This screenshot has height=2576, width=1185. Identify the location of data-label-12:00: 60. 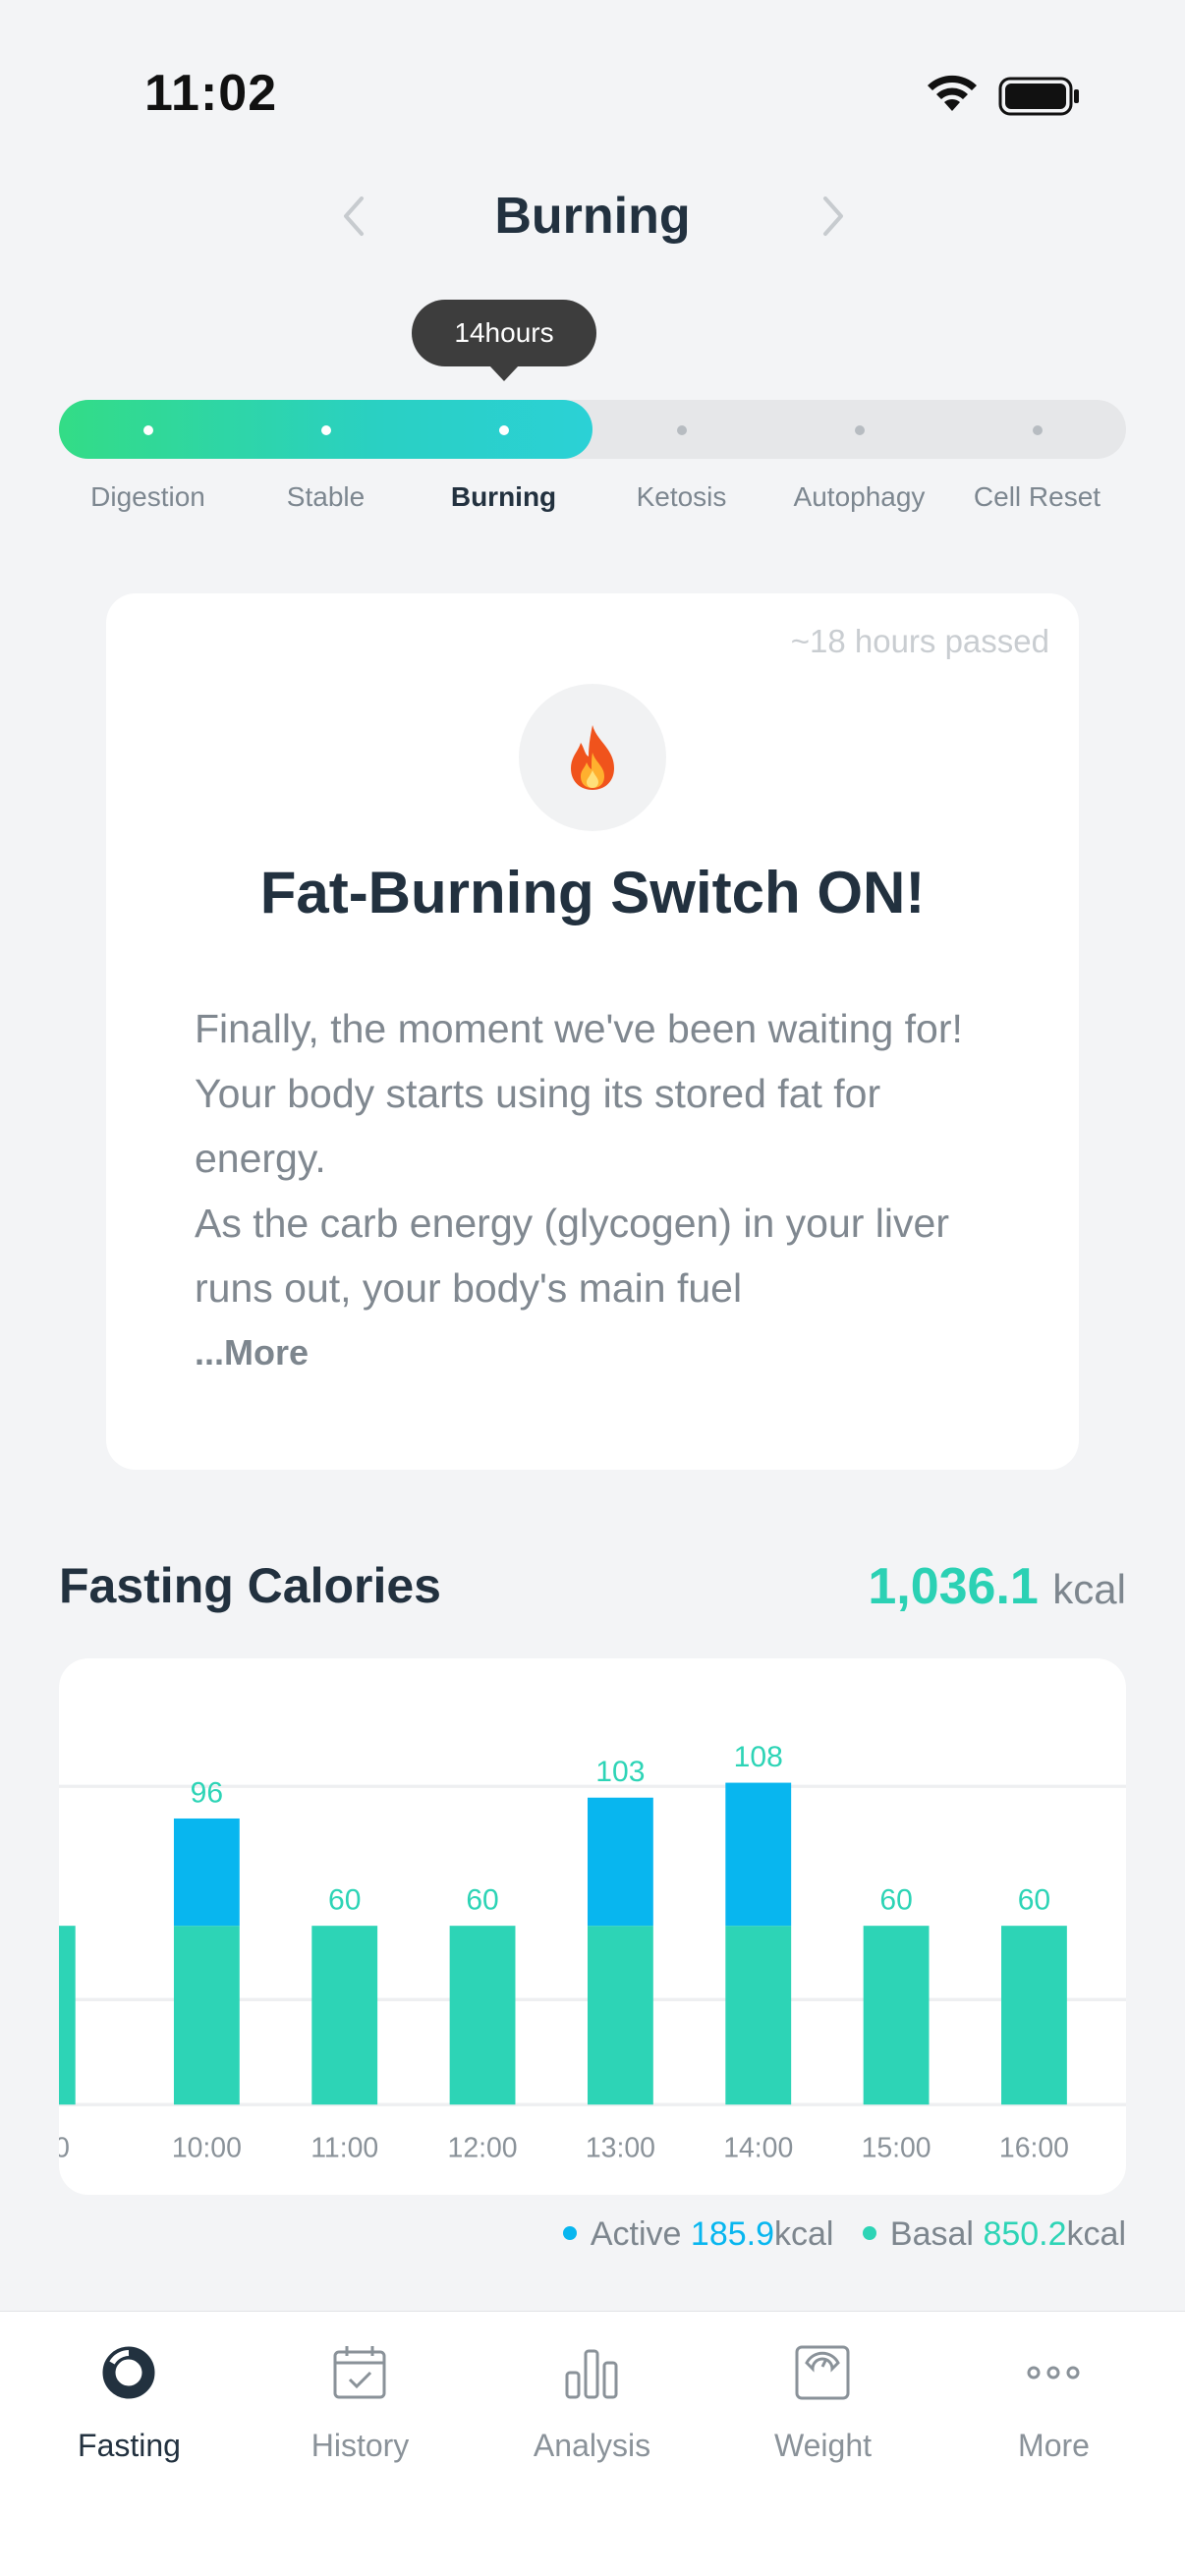
(482, 1899).